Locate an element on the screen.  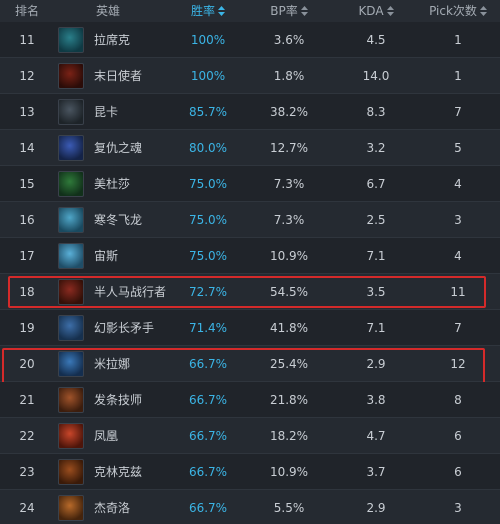
pick-count-cell: 4 is located at coordinates (458, 256).